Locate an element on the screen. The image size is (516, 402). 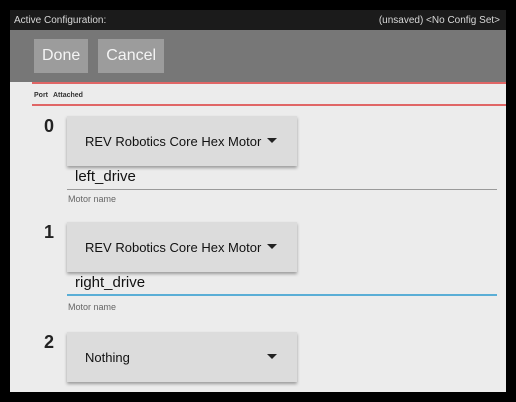
device-dropdown-port-1: REV Robotics Core Hex Motor is located at coordinates (182, 247).